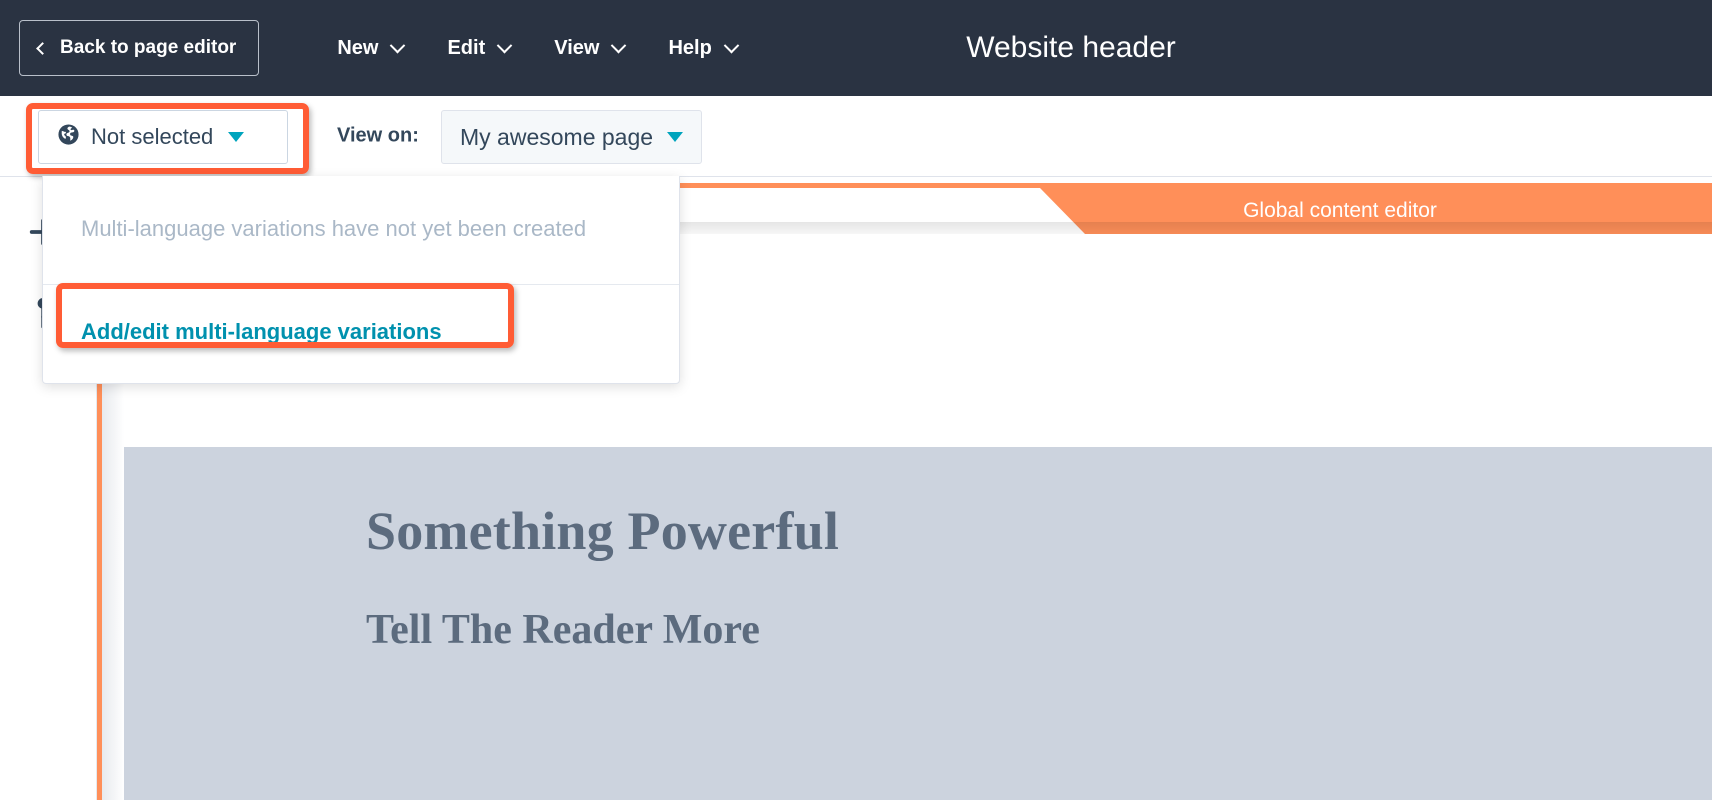  What do you see at coordinates (563, 630) in the screenshot?
I see `hero-subheading: Tell The Reader More` at bounding box center [563, 630].